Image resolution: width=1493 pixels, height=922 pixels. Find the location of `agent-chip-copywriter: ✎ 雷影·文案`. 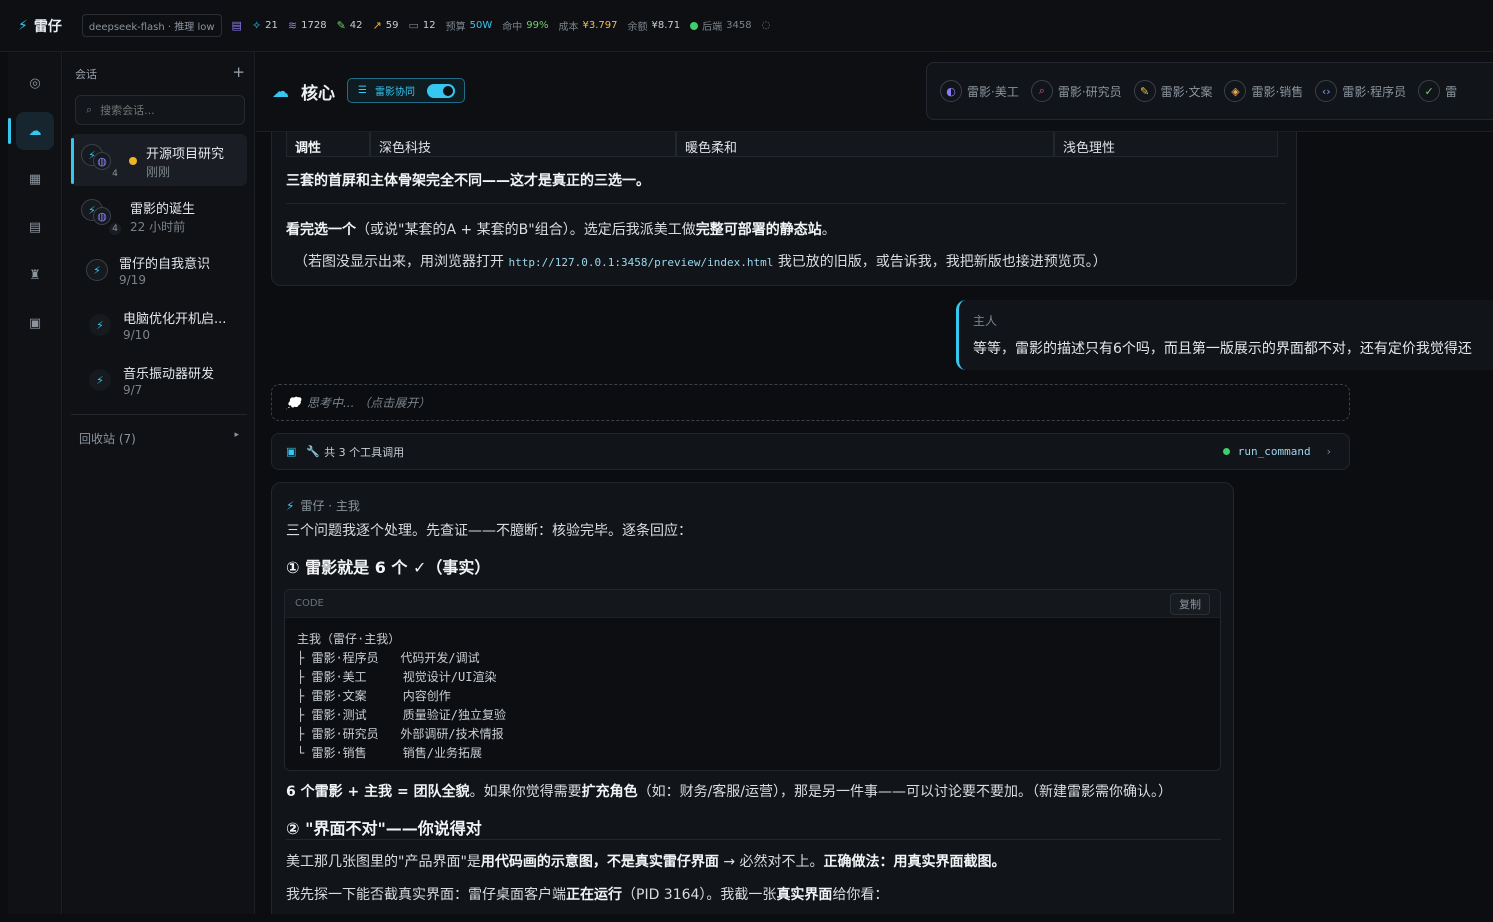

agent-chip-copywriter: ✎ 雷影·文案 is located at coordinates (1173, 91).